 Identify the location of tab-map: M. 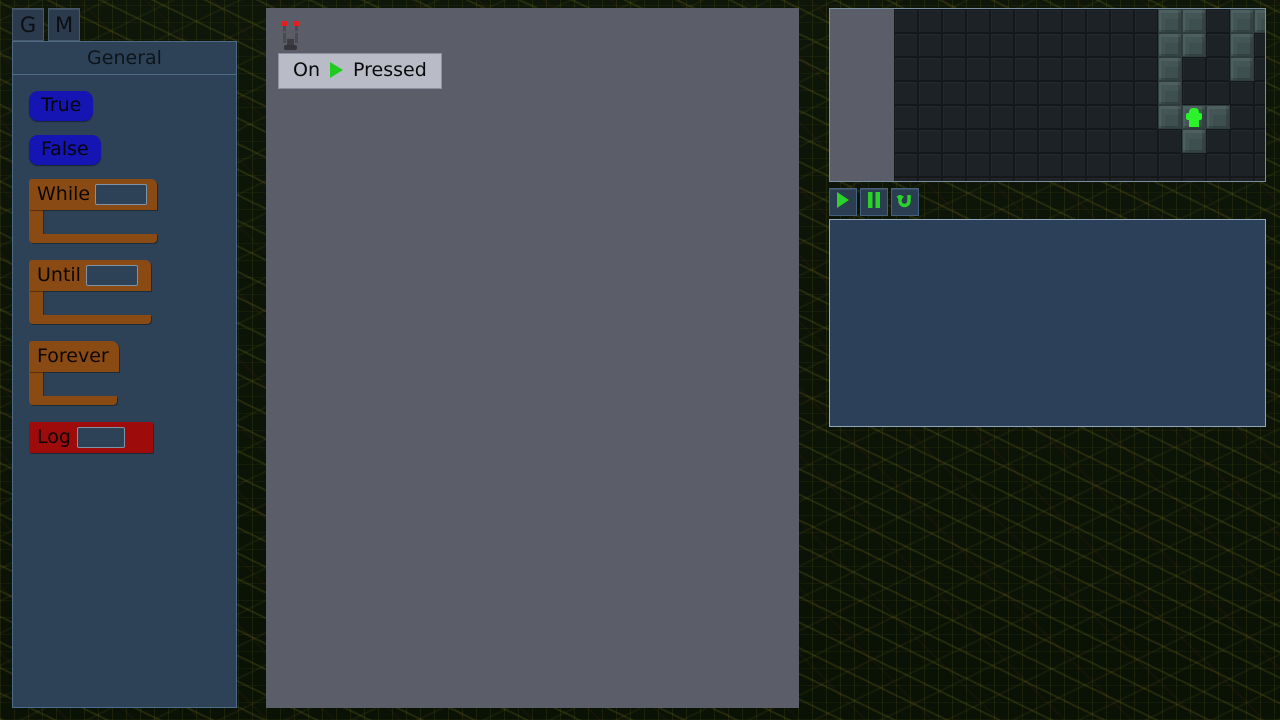
(64, 24).